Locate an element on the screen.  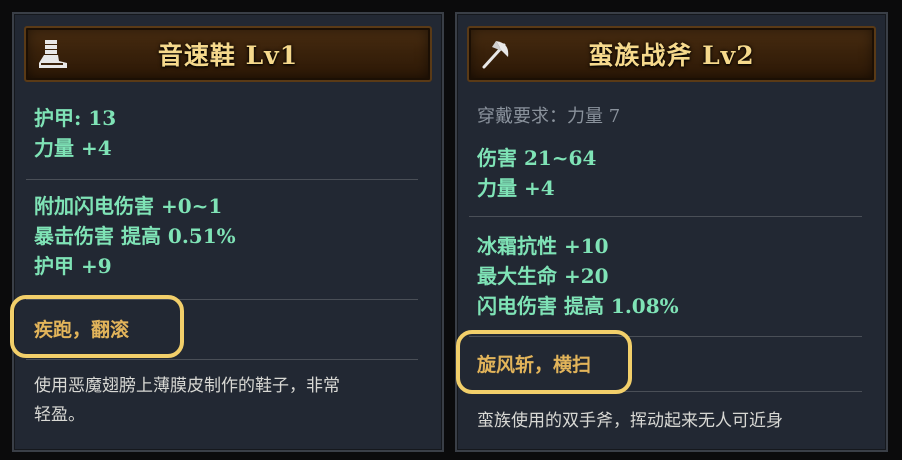
equip-requirement: 穿戴要求：力量 7 is located at coordinates (549, 116).